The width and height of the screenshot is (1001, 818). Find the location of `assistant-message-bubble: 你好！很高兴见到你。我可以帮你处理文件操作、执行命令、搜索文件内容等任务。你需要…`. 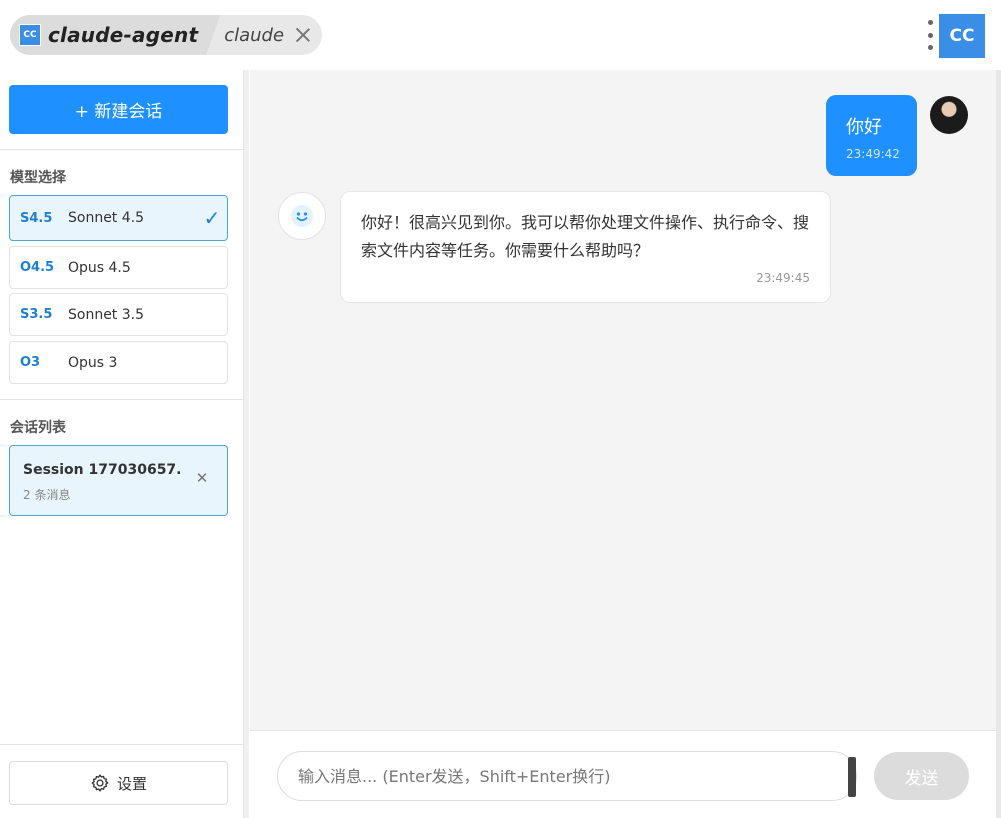

assistant-message-bubble: 你好！很高兴见到你。我可以帮你处理文件操作、执行命令、搜索文件内容等任务。你需要… is located at coordinates (585, 247).